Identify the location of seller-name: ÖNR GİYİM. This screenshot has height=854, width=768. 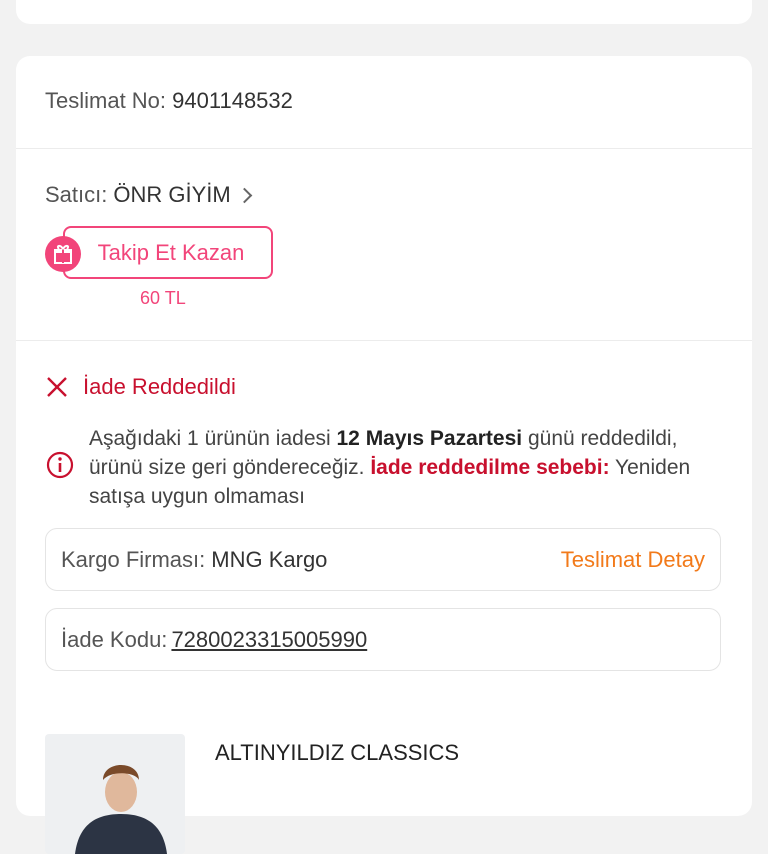
(172, 194).